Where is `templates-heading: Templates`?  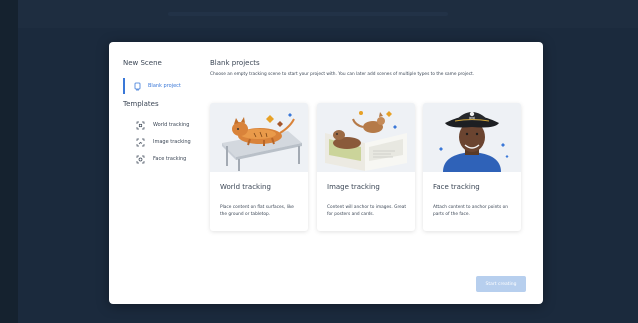
templates-heading: Templates is located at coordinates (141, 104).